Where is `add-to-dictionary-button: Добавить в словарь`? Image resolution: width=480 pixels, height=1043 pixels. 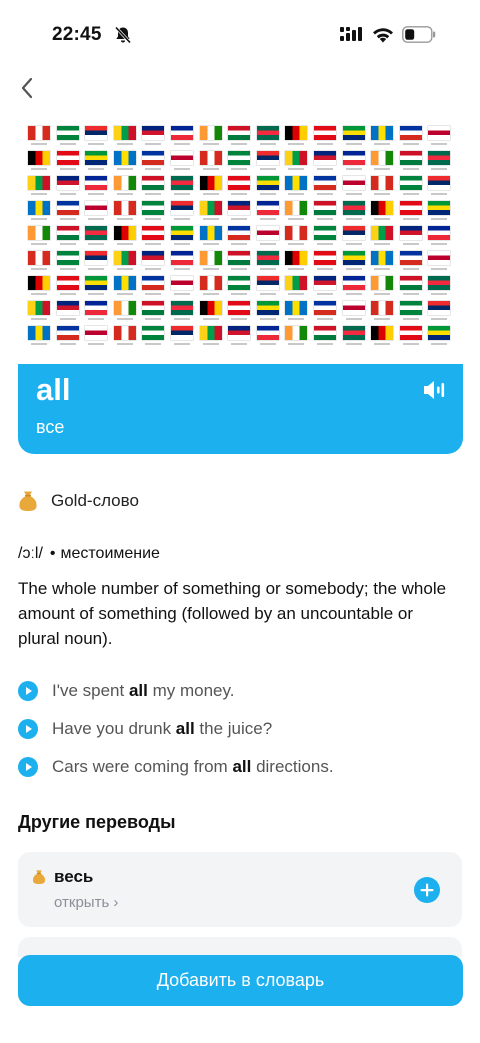 add-to-dictionary-button: Добавить в словарь is located at coordinates (240, 980).